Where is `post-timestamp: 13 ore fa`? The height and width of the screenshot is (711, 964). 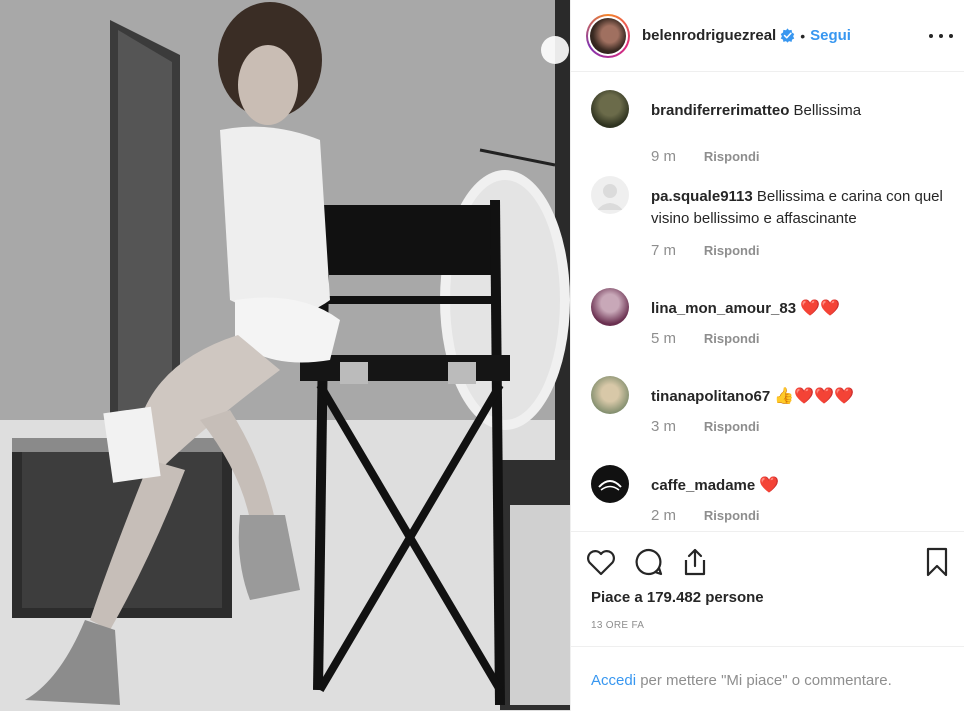
post-timestamp: 13 ore fa is located at coordinates (617, 625).